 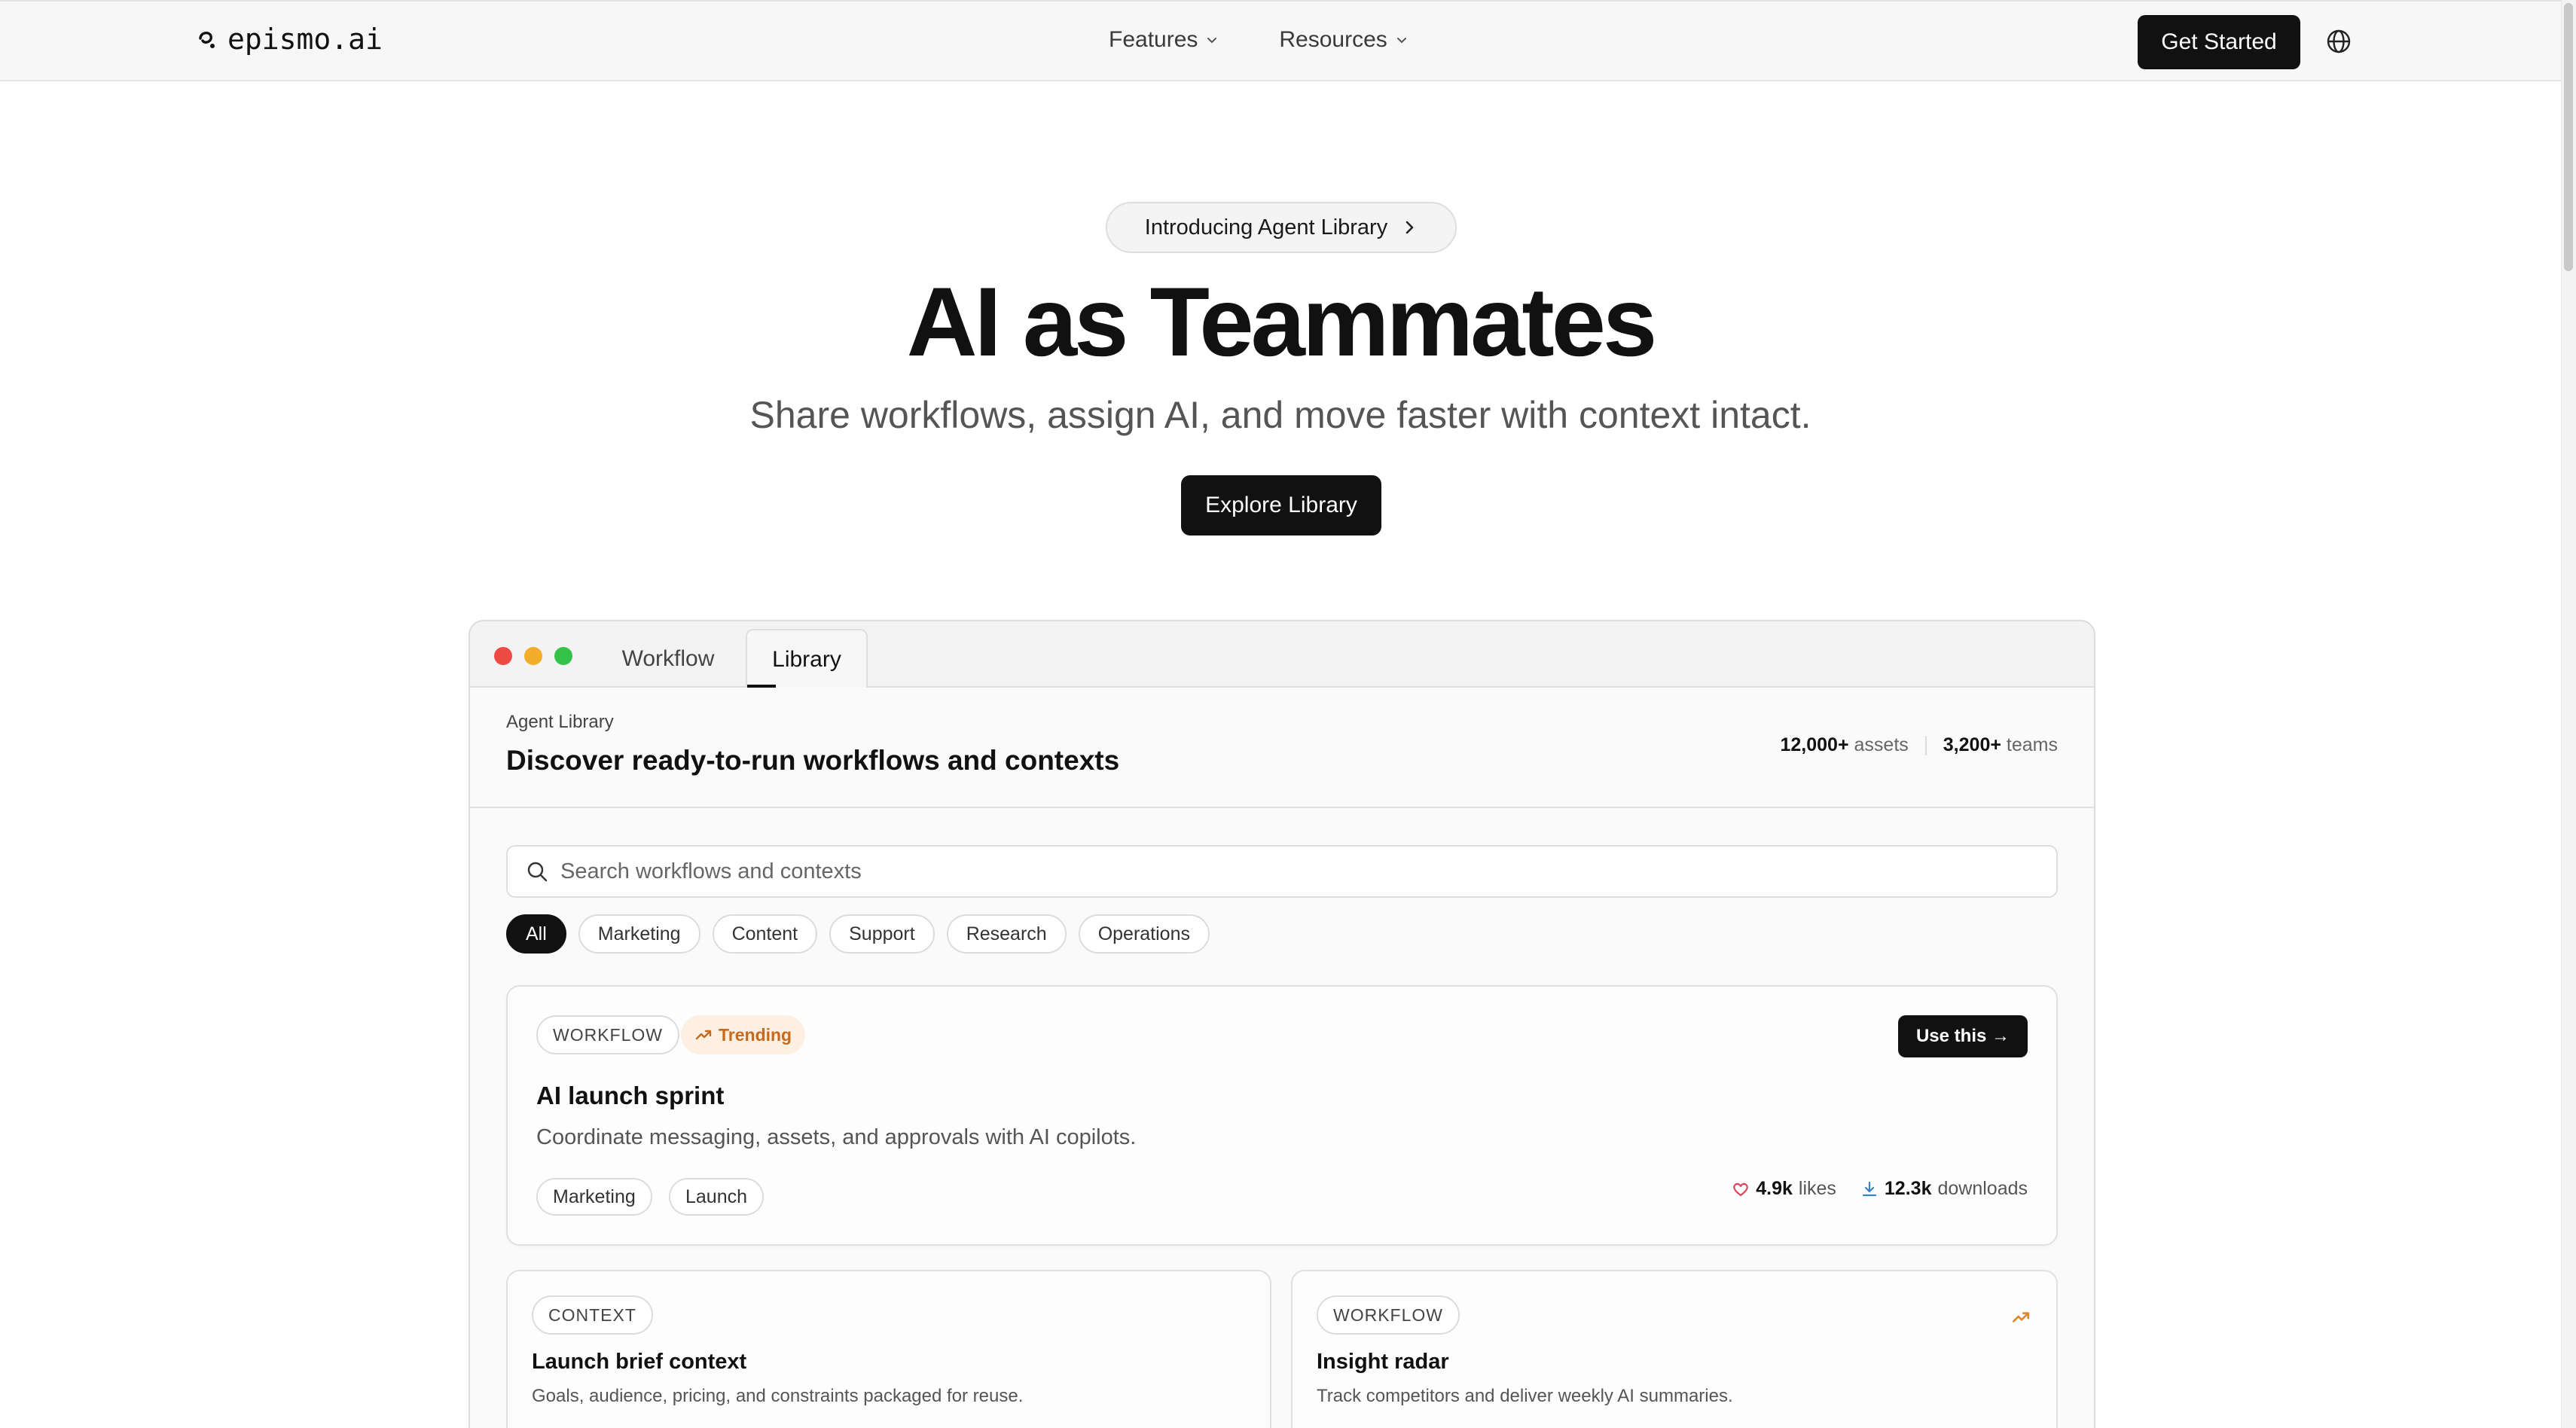 I want to click on nav-features-label: Features, so click(x=1154, y=39).